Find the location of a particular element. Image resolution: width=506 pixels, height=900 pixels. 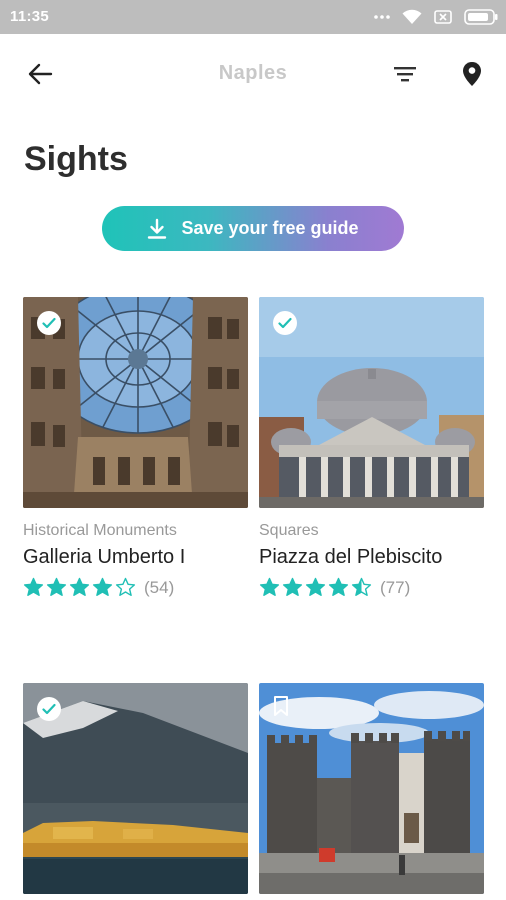

filter-button is located at coordinates (405, 74).